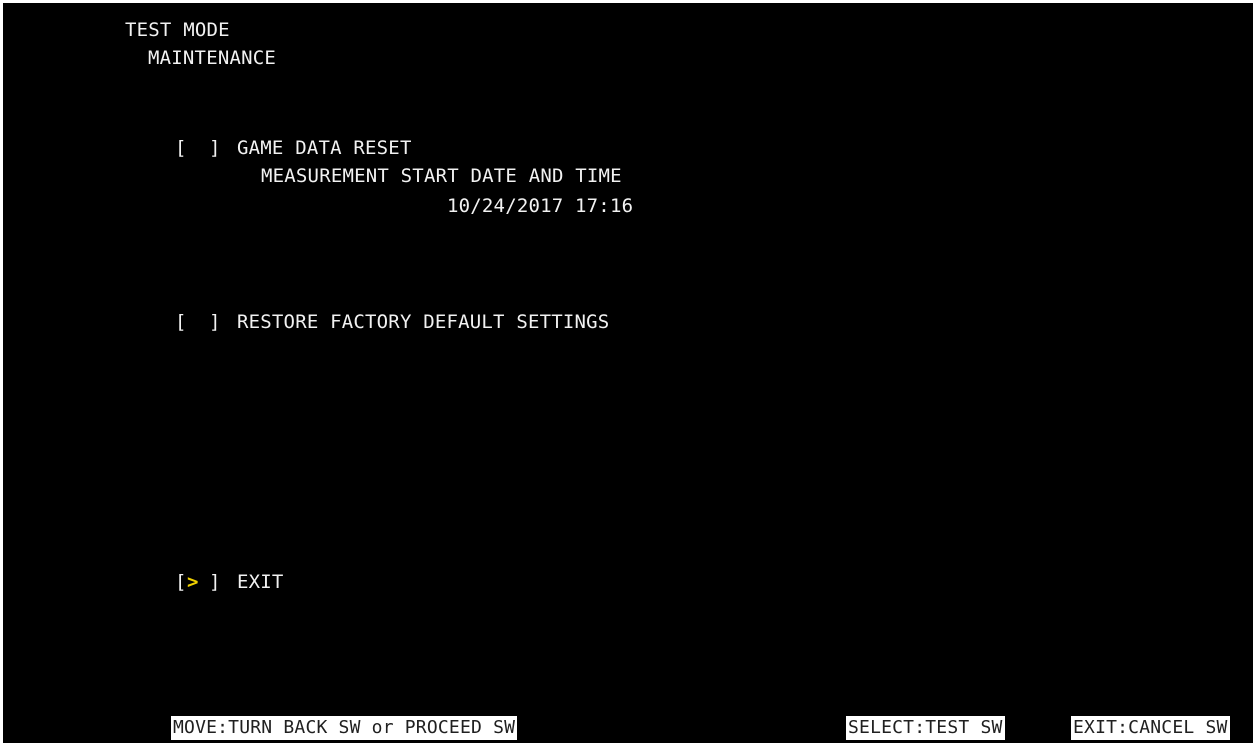 The image size is (1255, 747). I want to click on measurement-start-label: MEASUREMENT START DATE AND TIME, so click(441, 176).